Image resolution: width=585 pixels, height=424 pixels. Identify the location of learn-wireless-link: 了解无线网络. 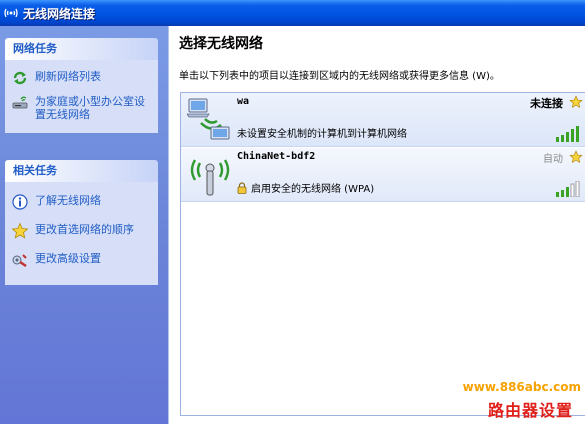
(82, 202).